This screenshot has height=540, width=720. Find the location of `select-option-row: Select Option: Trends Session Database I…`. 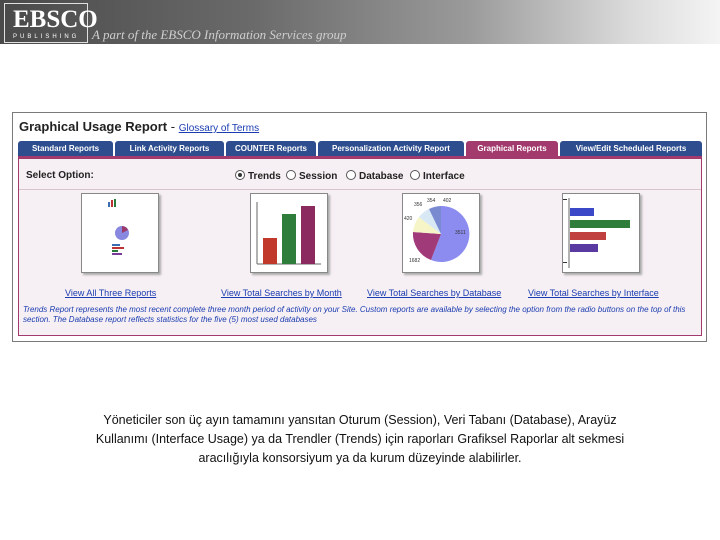

select-option-row: Select Option: Trends Session Database I… is located at coordinates (359, 177).